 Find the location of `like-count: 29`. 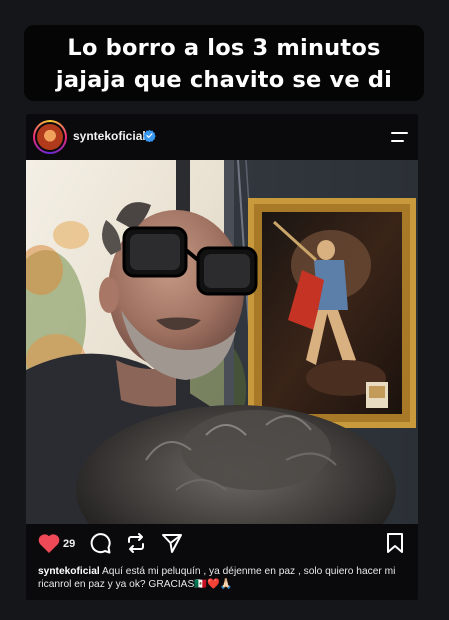

like-count: 29 is located at coordinates (69, 544).